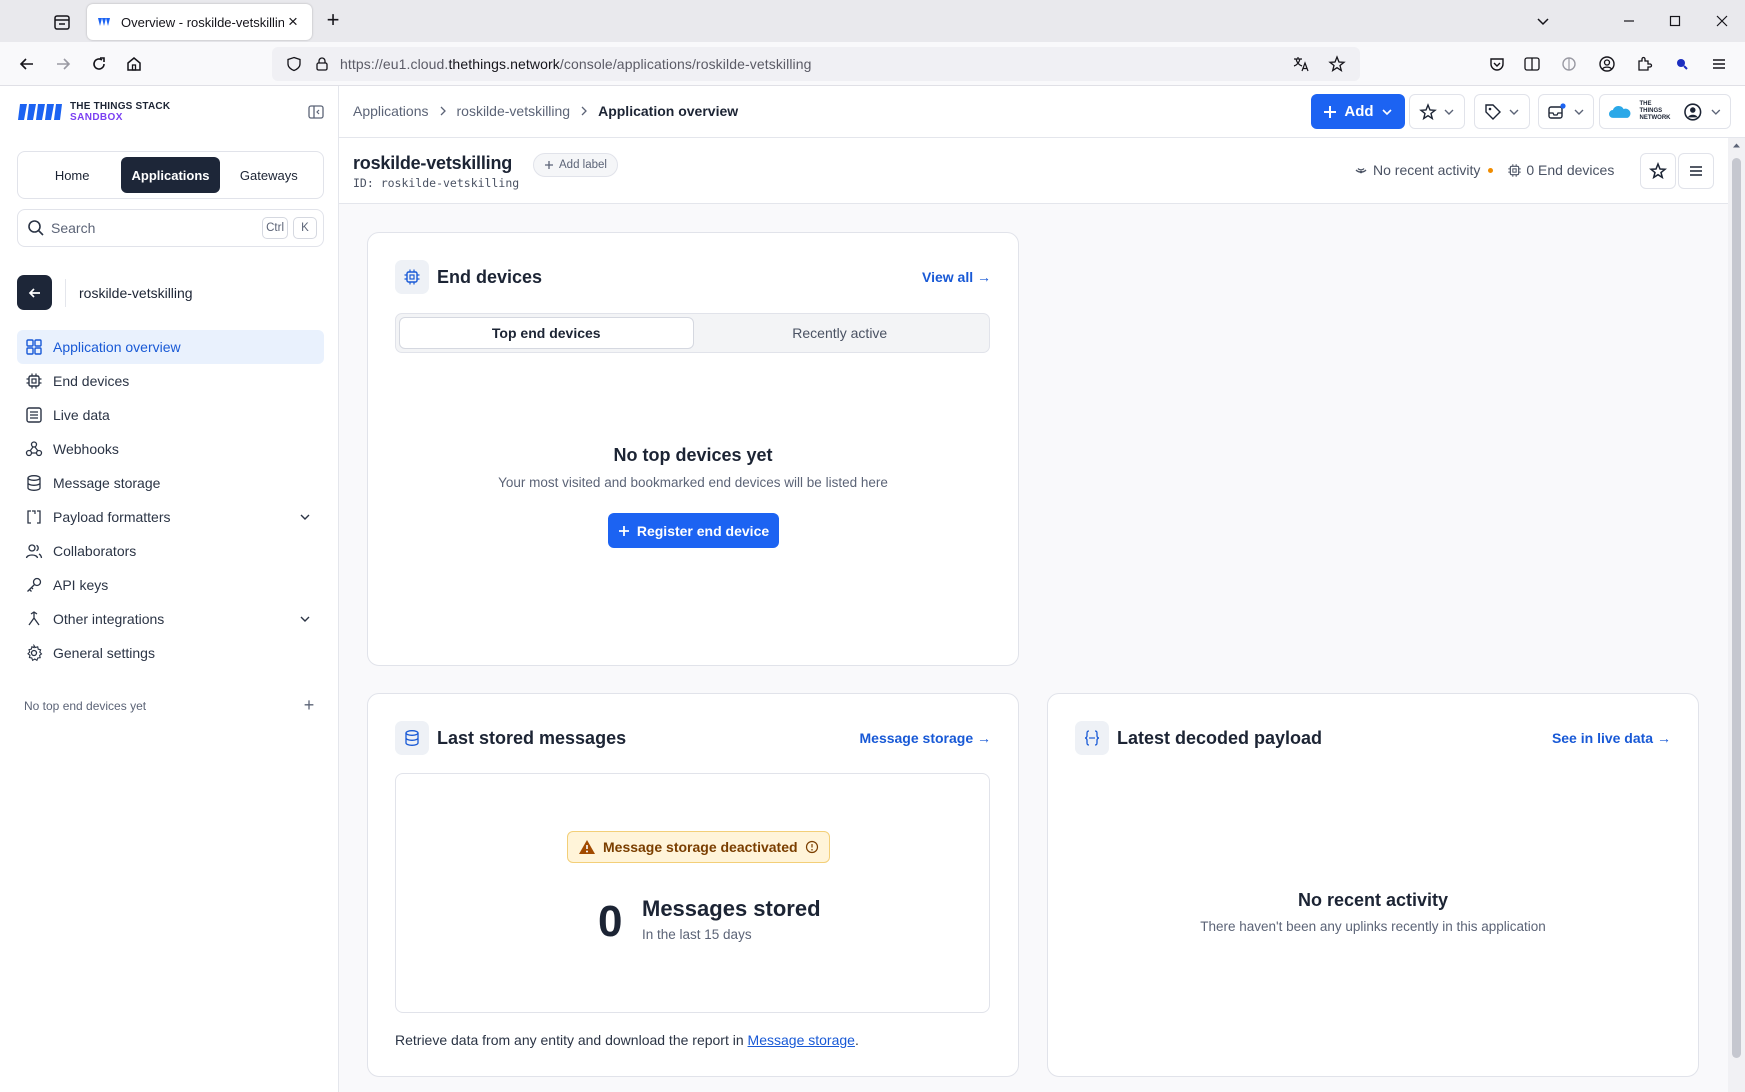 Image resolution: width=1745 pixels, height=1092 pixels. I want to click on scroll-up-arrow-icon, so click(1736, 145).